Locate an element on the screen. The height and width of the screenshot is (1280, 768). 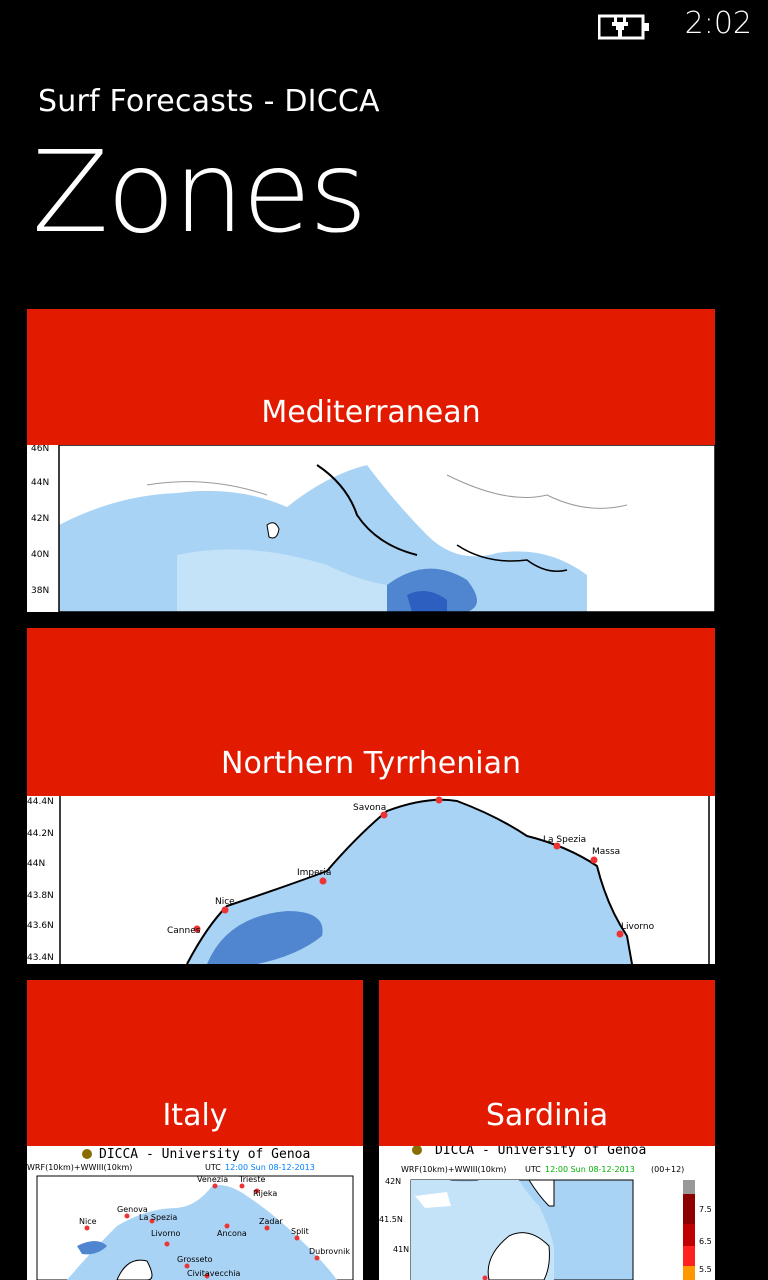
forecast-step: (00+12) is located at coordinates (667, 1169).